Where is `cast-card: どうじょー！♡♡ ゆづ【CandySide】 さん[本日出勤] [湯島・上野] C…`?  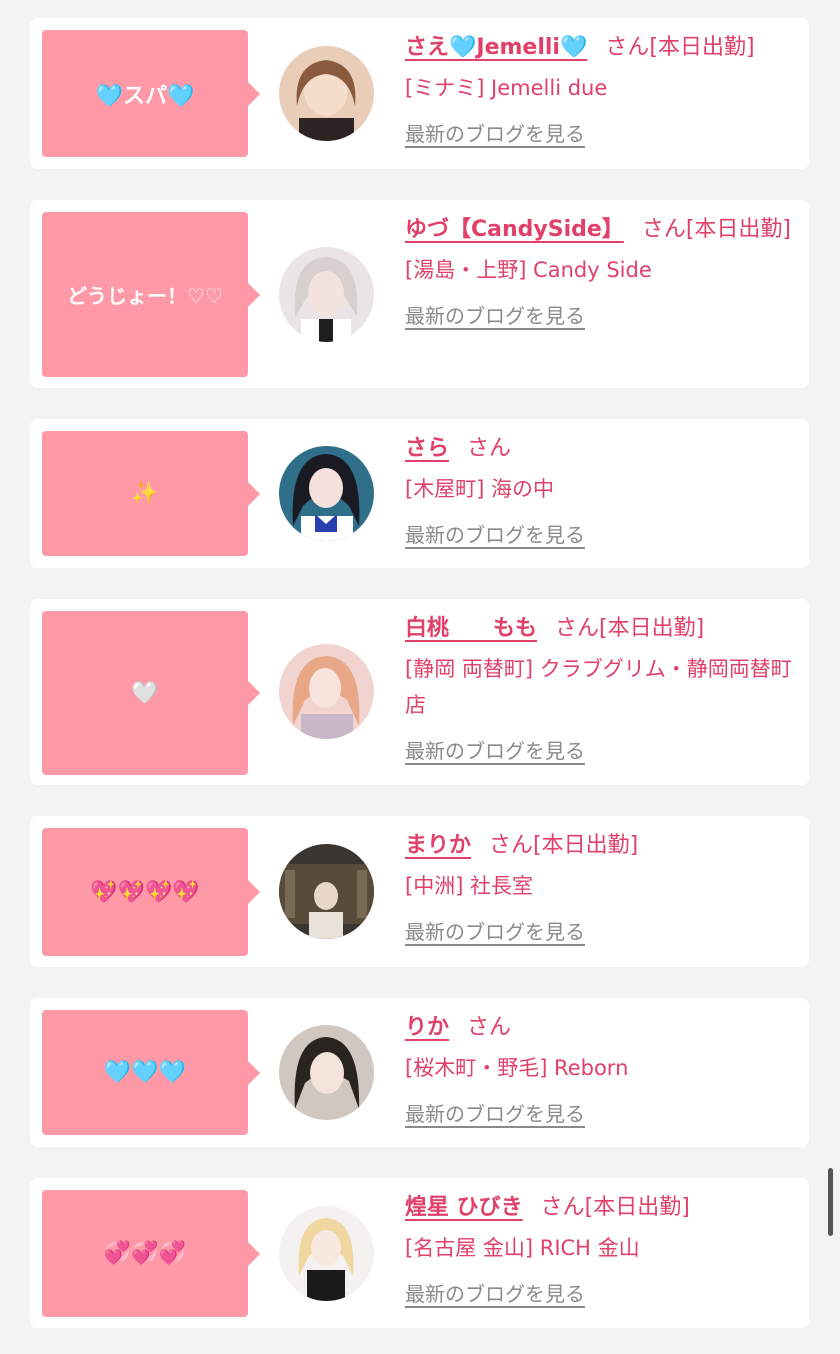
cast-card: どうじょー！♡♡ ゆづ【CandySide】 さん[本日出勤] [湯島・上野] C… is located at coordinates (419, 294).